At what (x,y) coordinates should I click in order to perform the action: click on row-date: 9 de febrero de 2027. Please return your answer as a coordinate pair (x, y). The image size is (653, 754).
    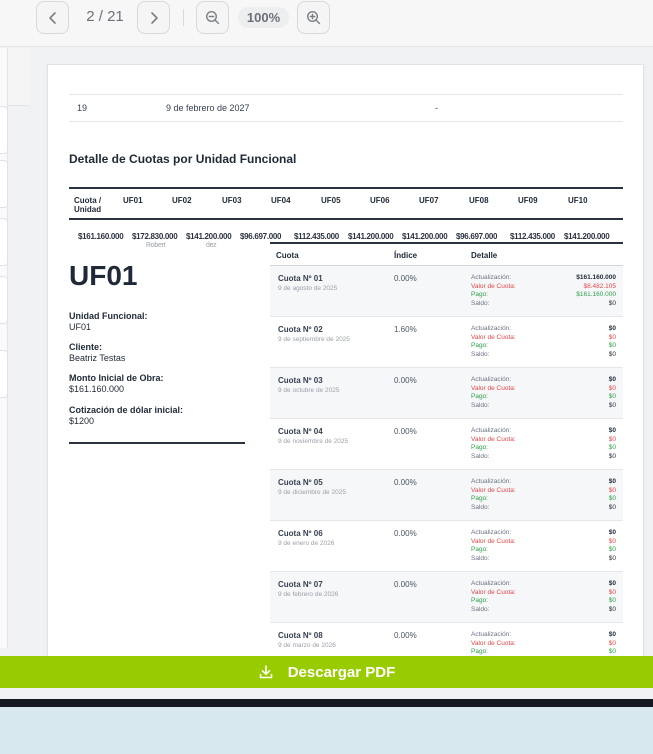
    Looking at the image, I should click on (208, 108).